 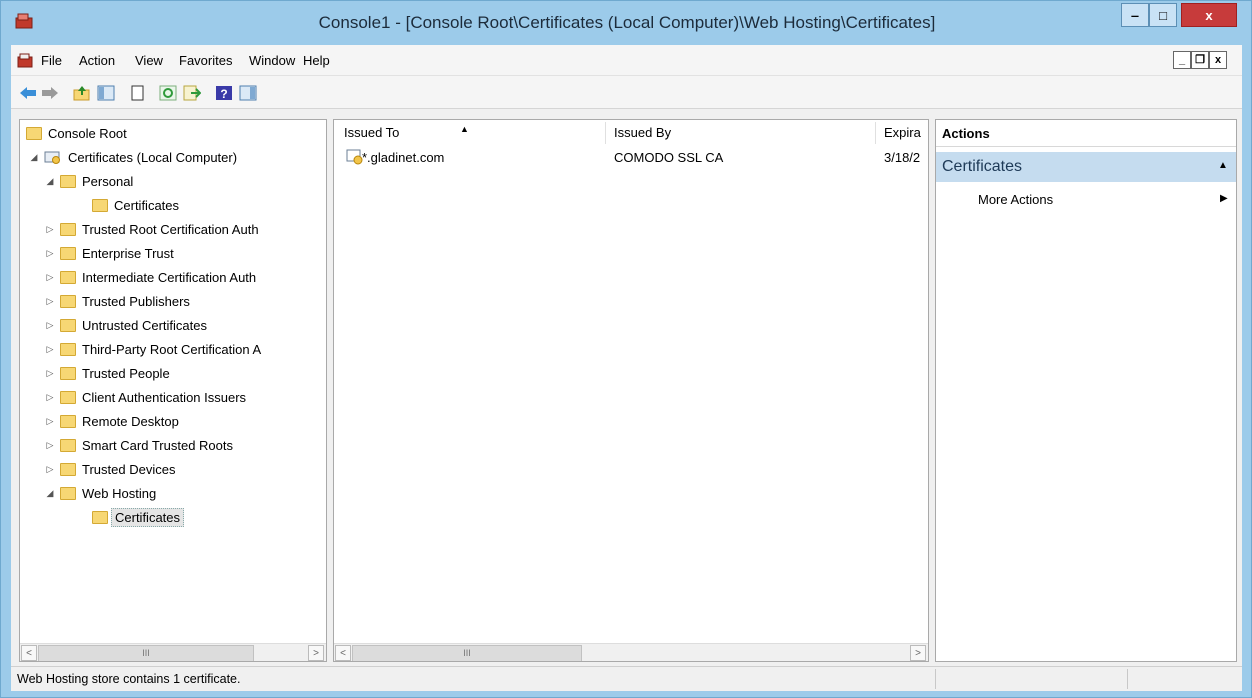 What do you see at coordinates (170, 229) in the screenshot?
I see `tree-item-label: Trusted Root Certification Auth` at bounding box center [170, 229].